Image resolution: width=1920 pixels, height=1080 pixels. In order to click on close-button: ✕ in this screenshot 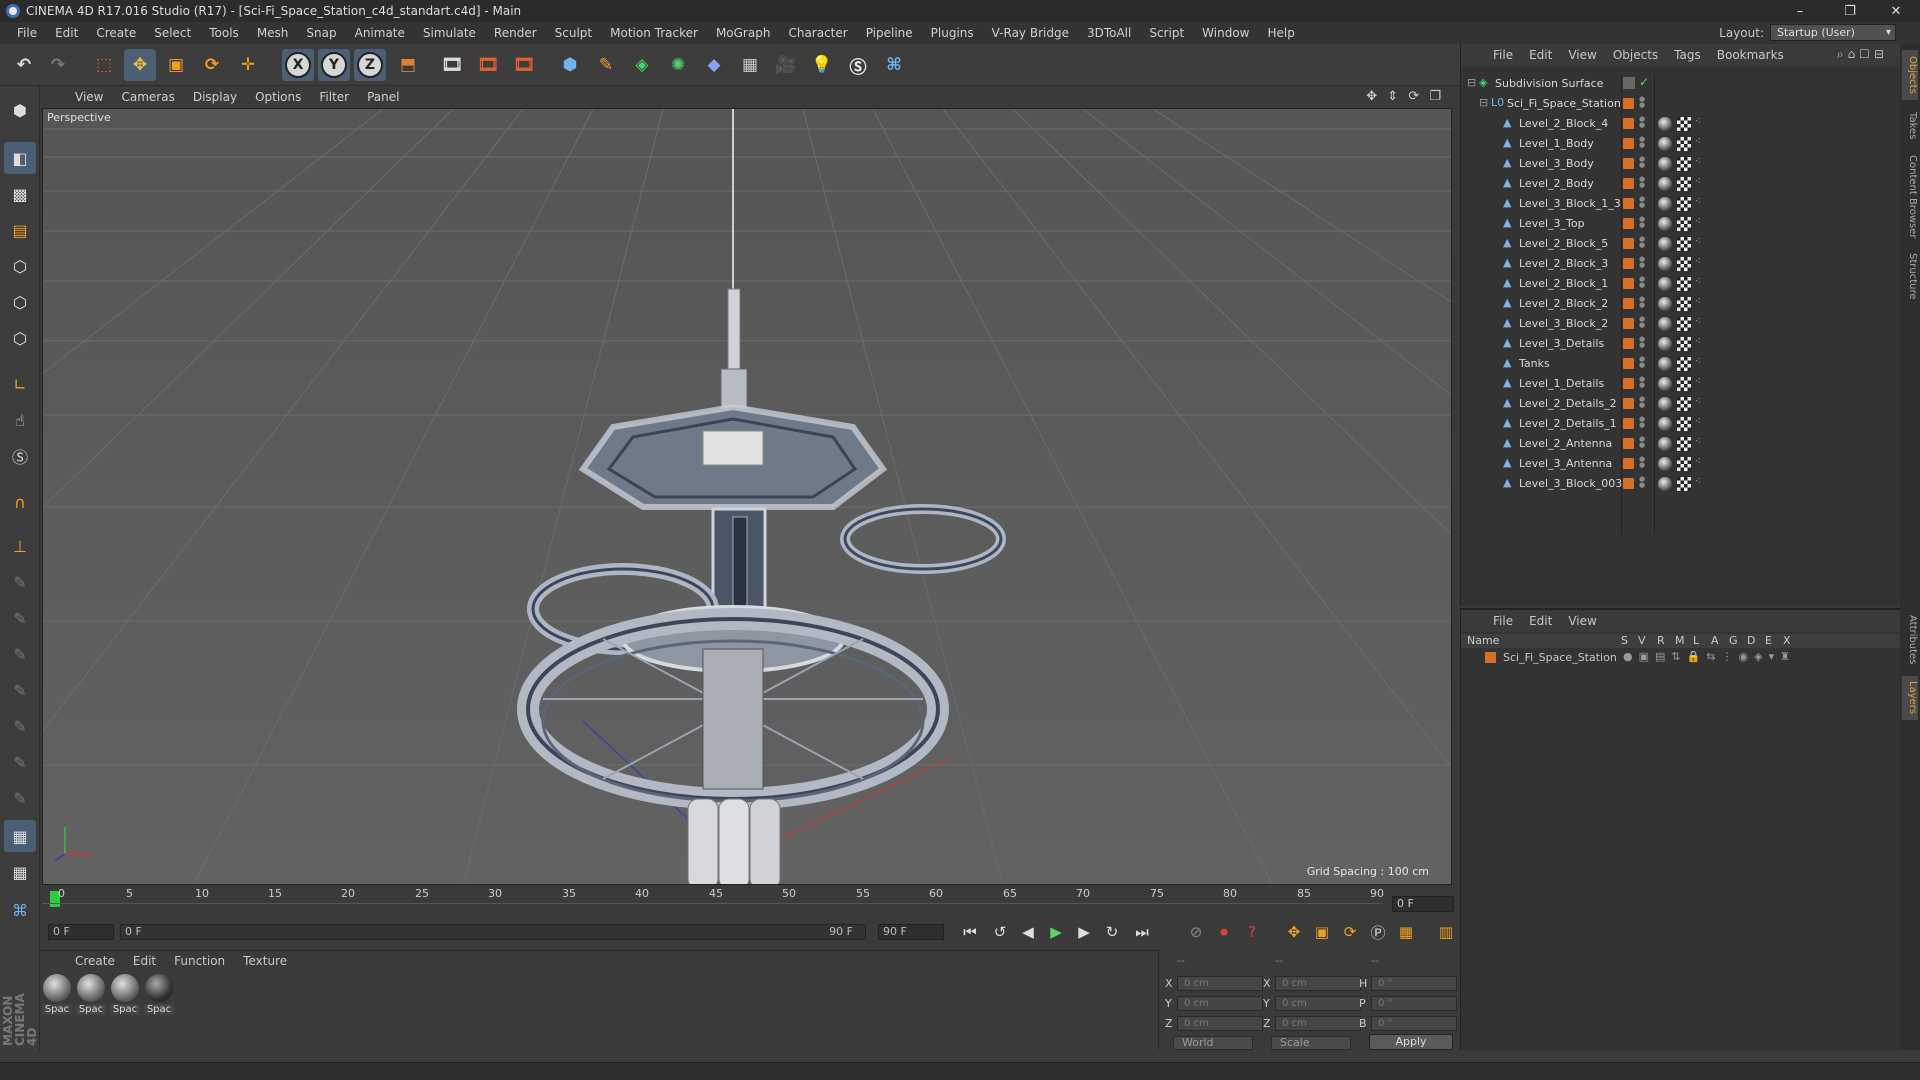, I will do `click(1896, 11)`.